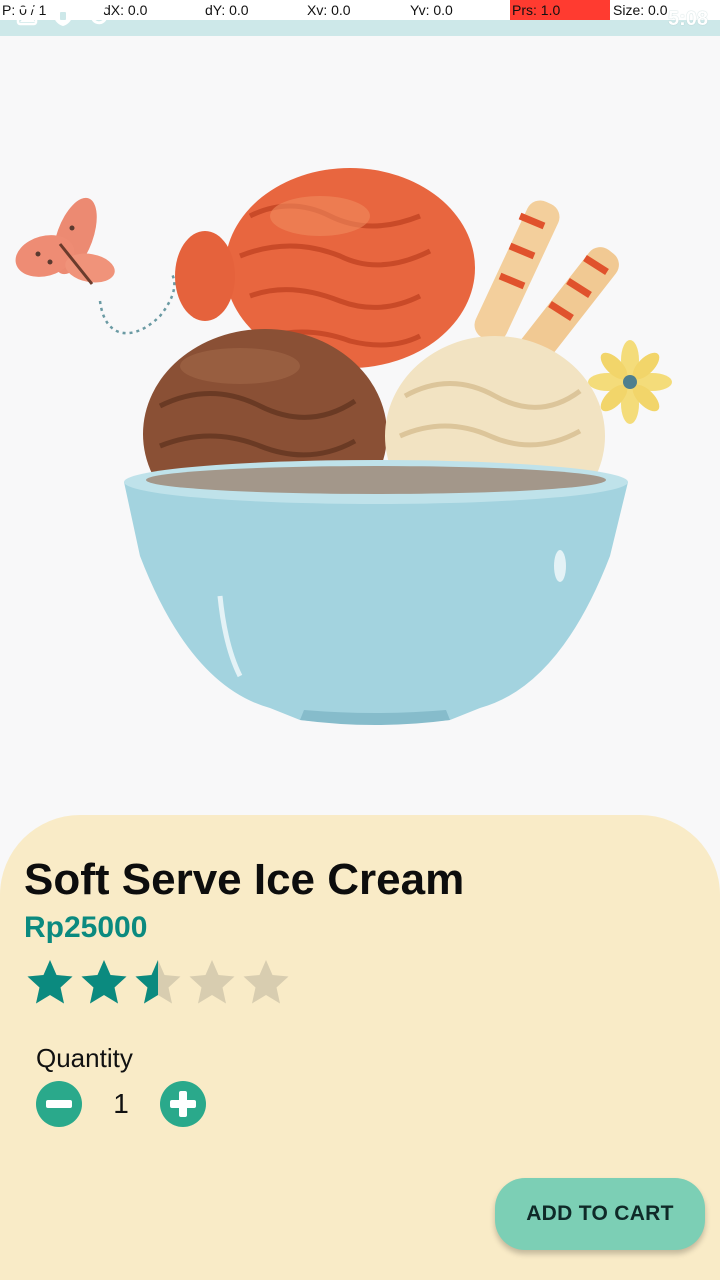 Image resolution: width=720 pixels, height=1280 pixels. I want to click on plus-icon-vertical, so click(183, 1104).